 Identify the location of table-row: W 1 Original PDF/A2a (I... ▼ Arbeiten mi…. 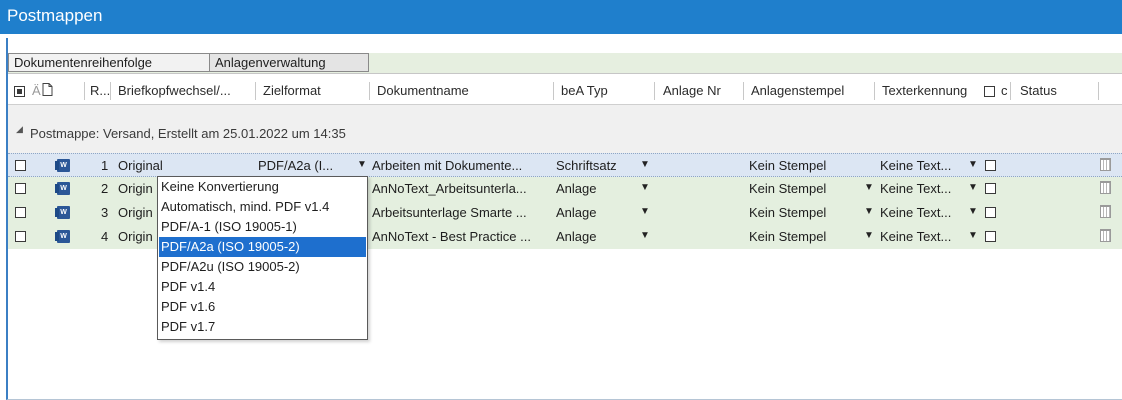
(565, 165).